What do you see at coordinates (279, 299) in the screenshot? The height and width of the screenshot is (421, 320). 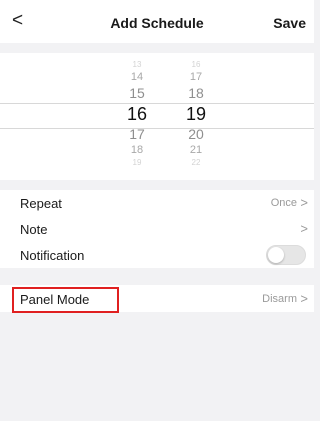 I see `panel-mode-value: Disarm` at bounding box center [279, 299].